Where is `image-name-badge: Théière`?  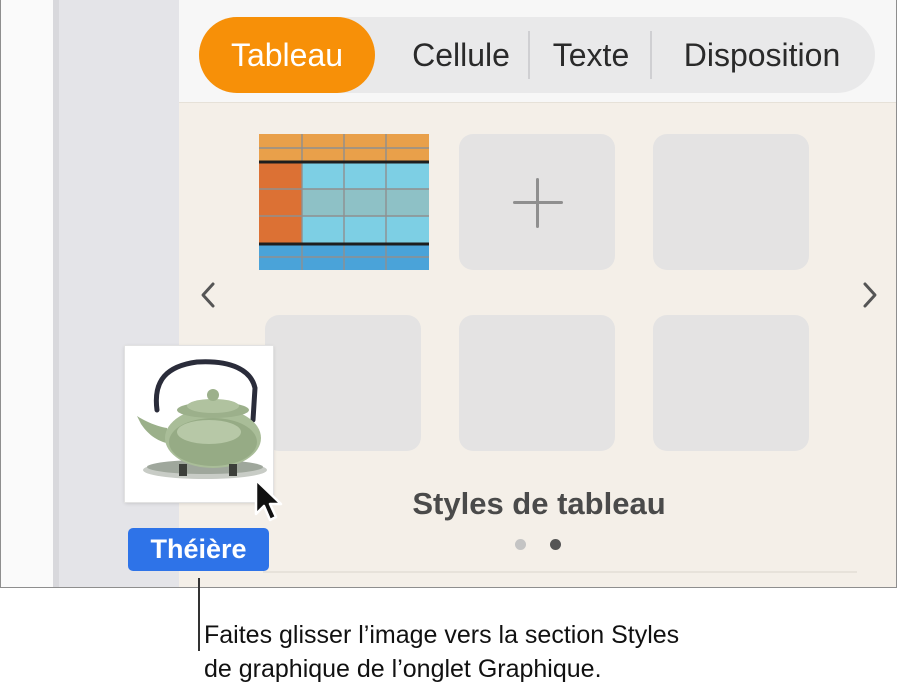
image-name-badge: Théière is located at coordinates (198, 549).